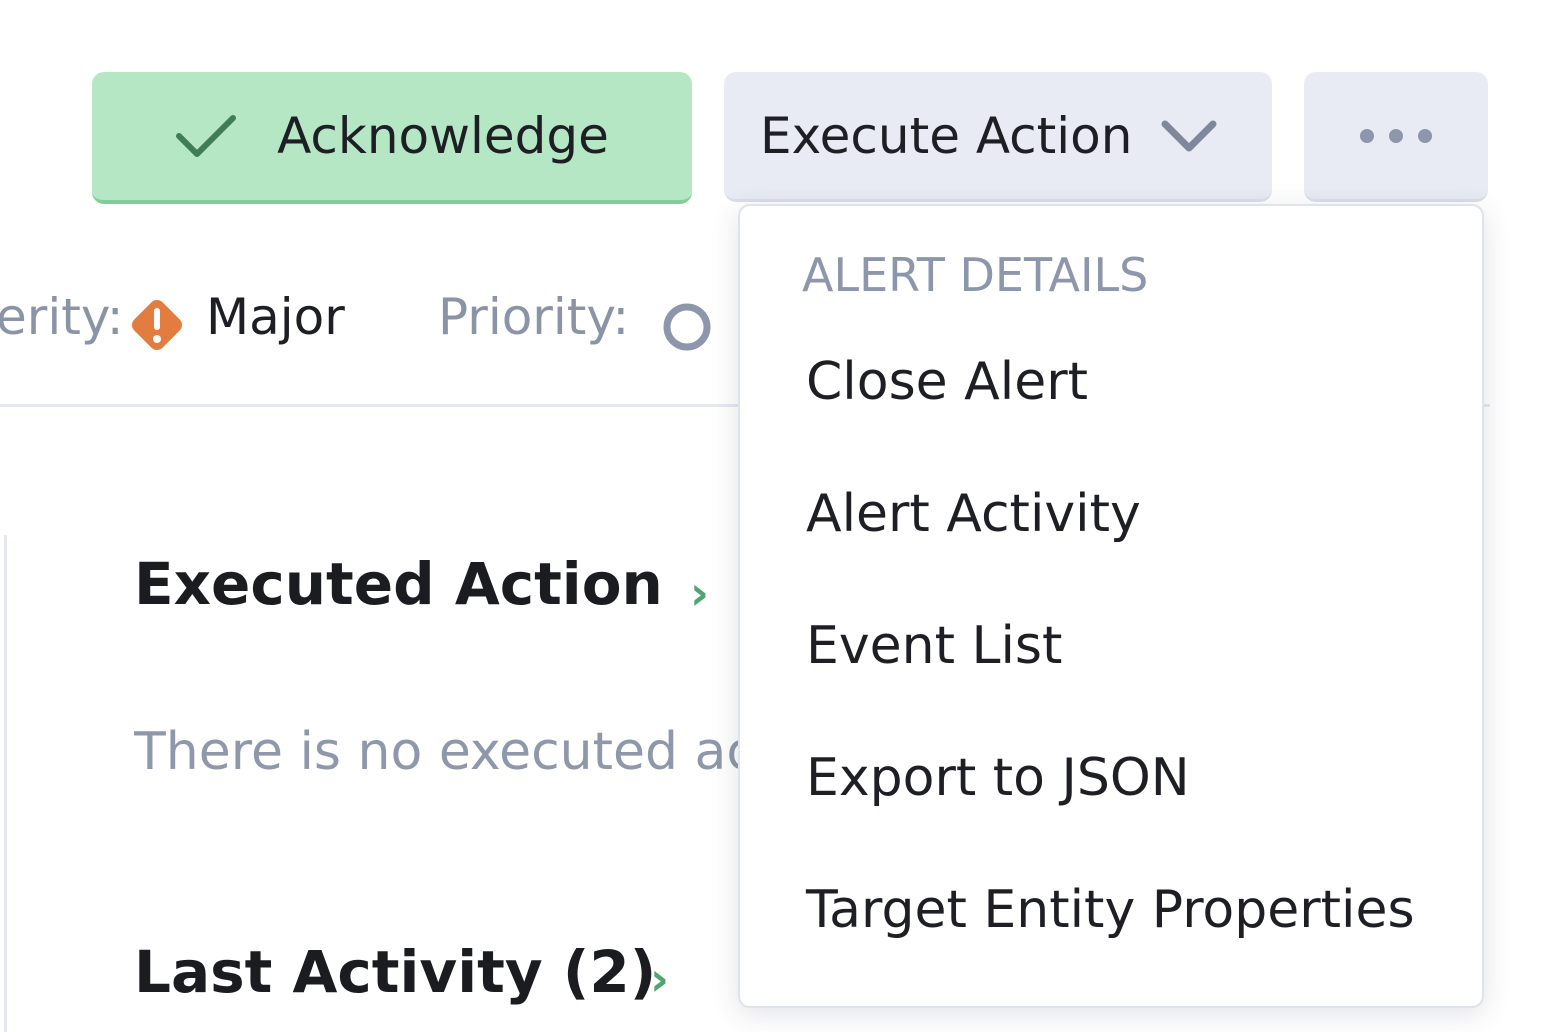 The height and width of the screenshot is (1032, 1552). What do you see at coordinates (443, 136) in the screenshot?
I see `acknowledge-label: Acknowledge` at bounding box center [443, 136].